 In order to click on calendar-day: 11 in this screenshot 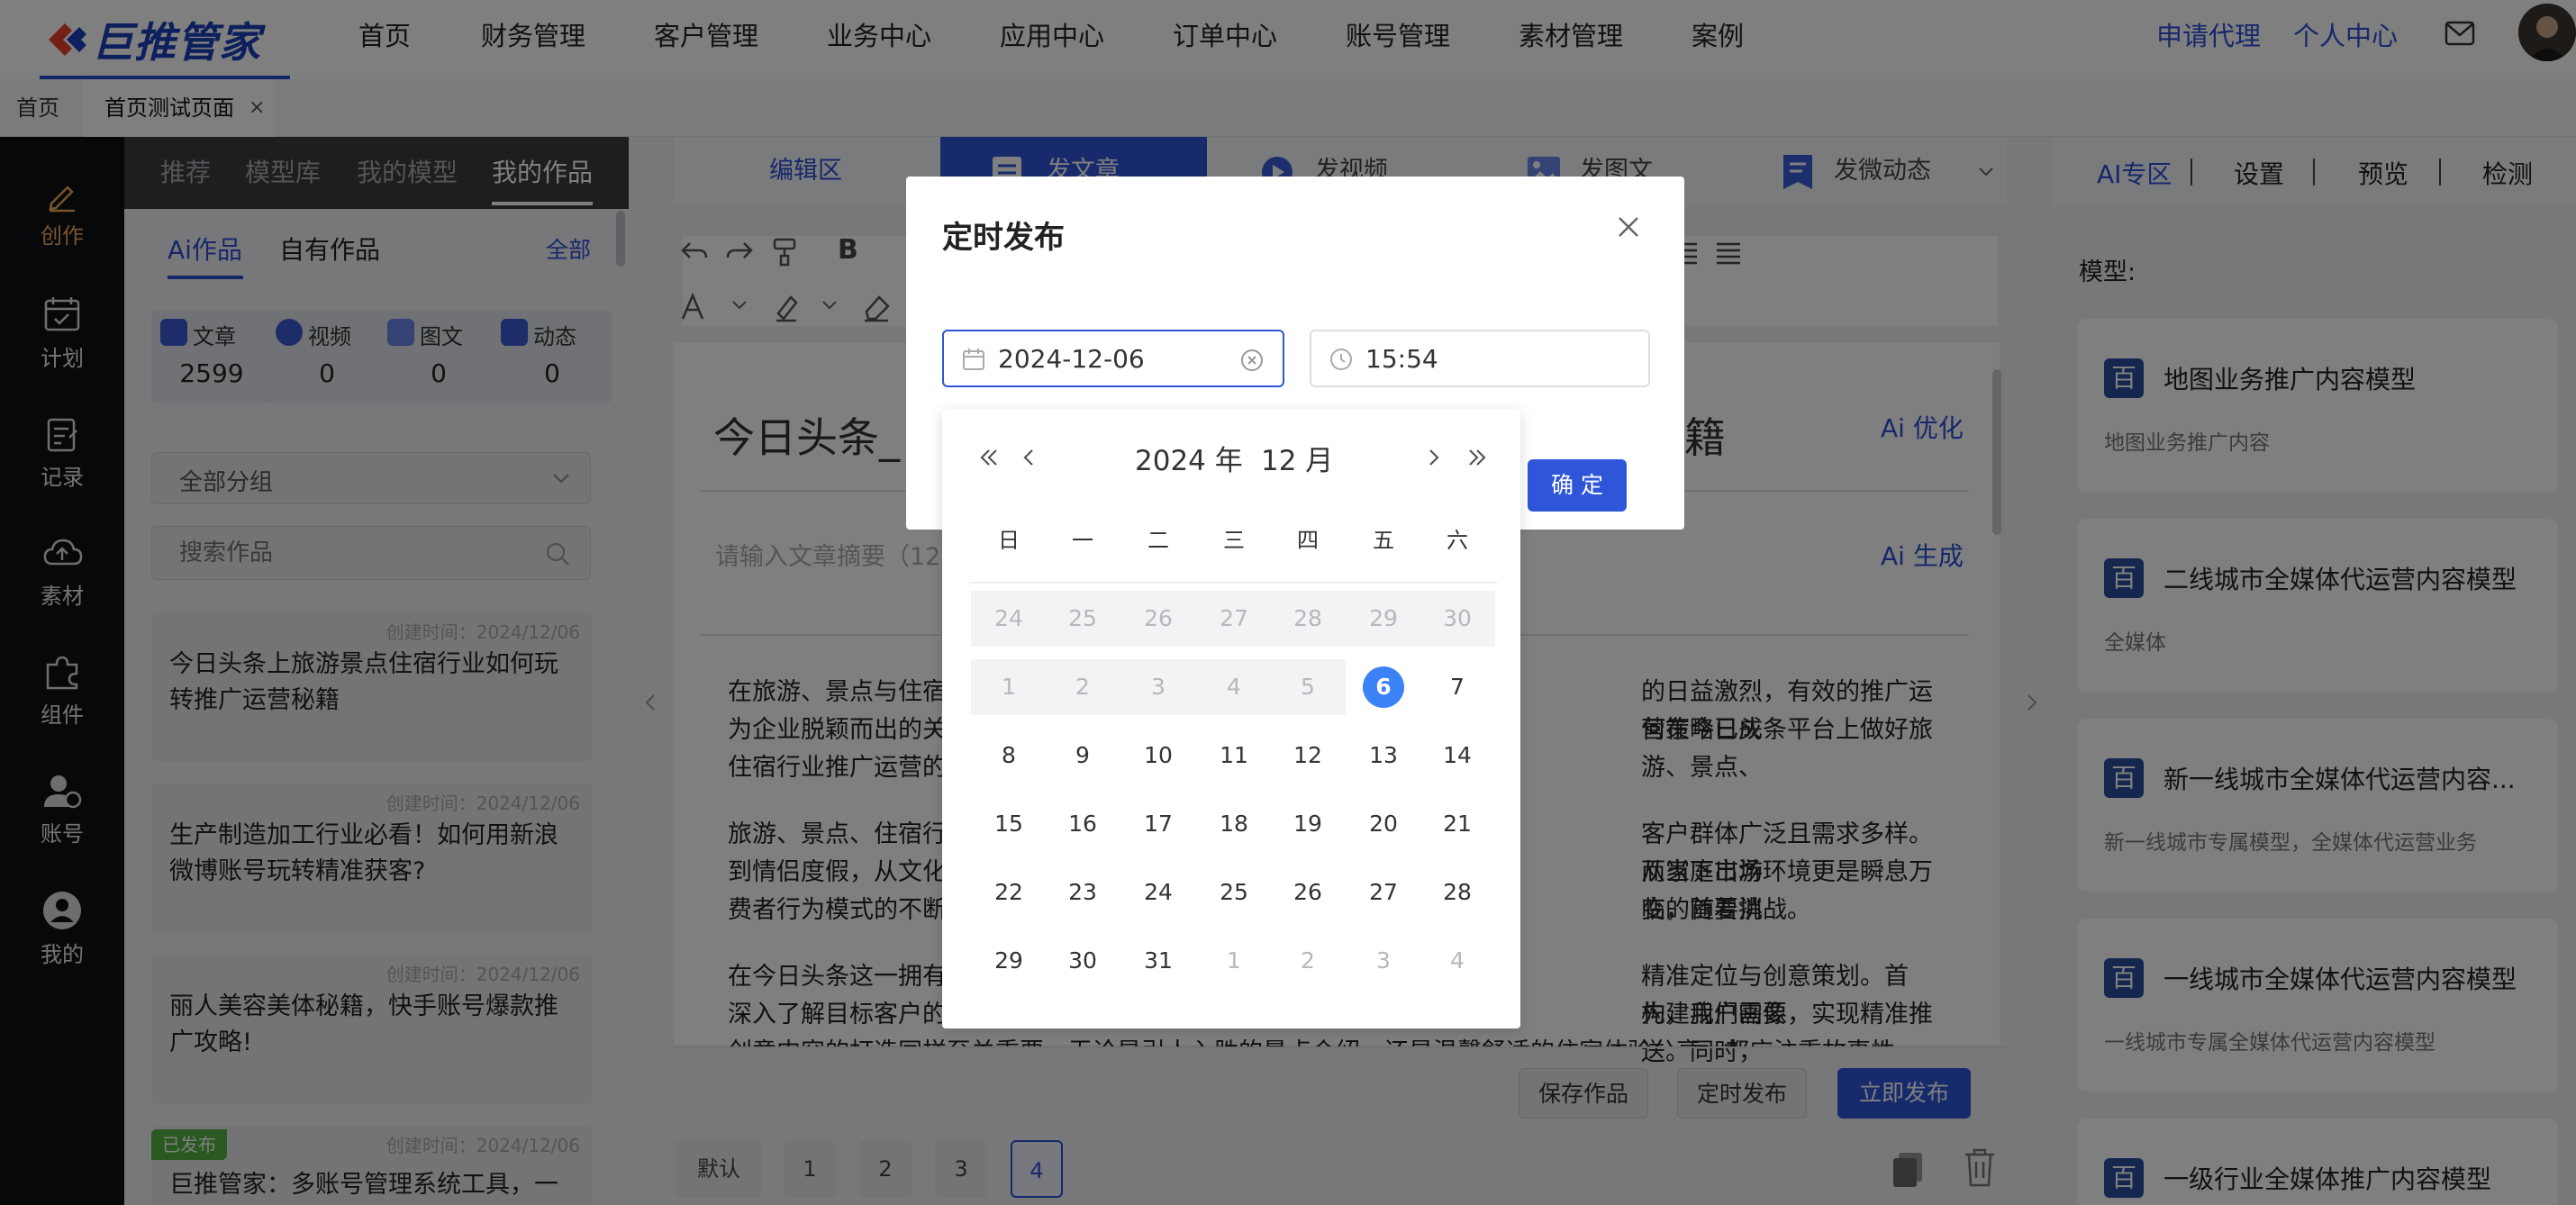, I will do `click(1234, 756)`.